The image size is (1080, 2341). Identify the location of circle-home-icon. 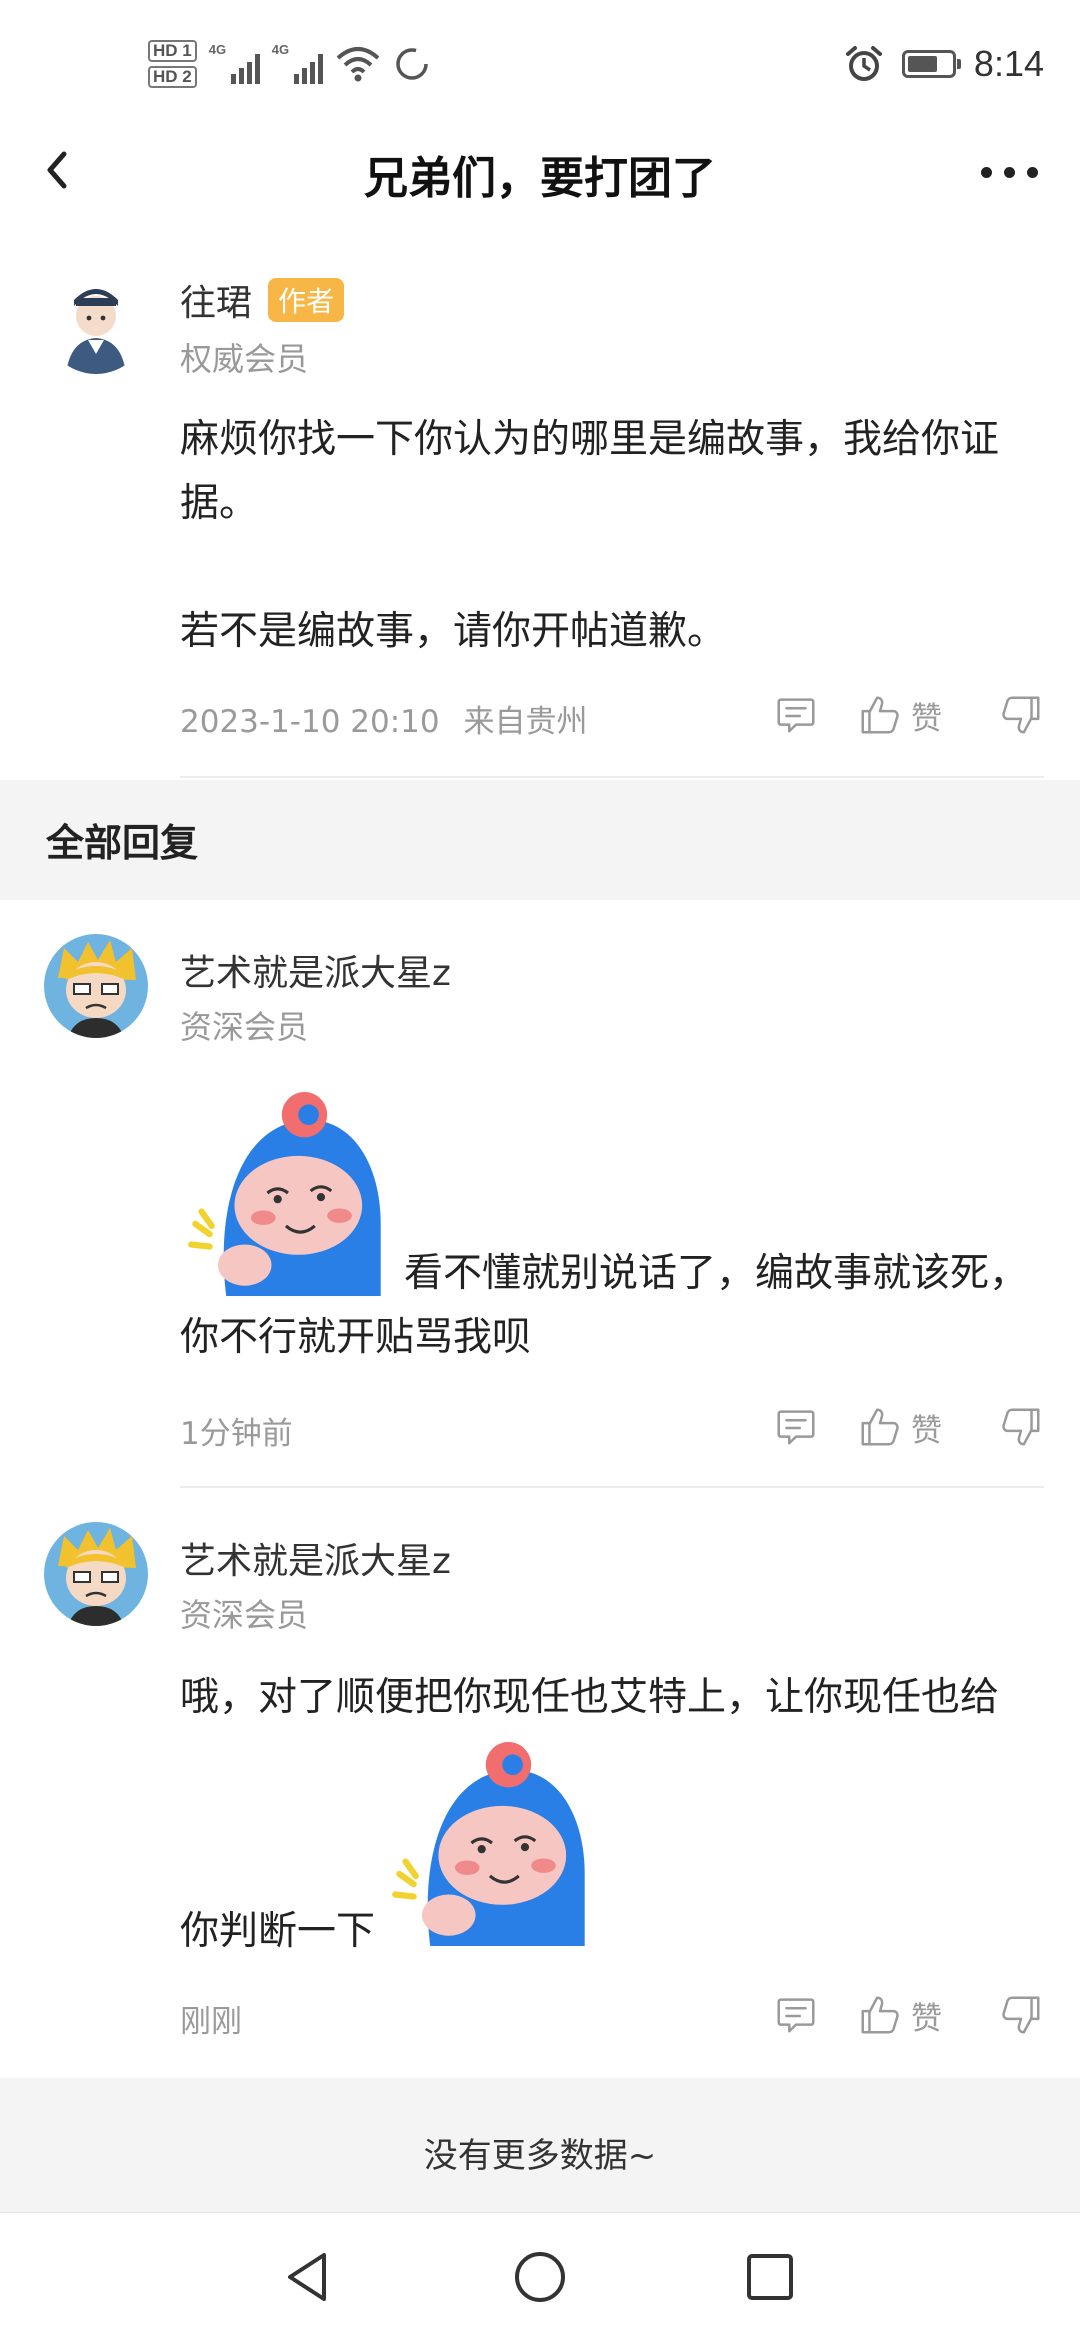
(540, 2277).